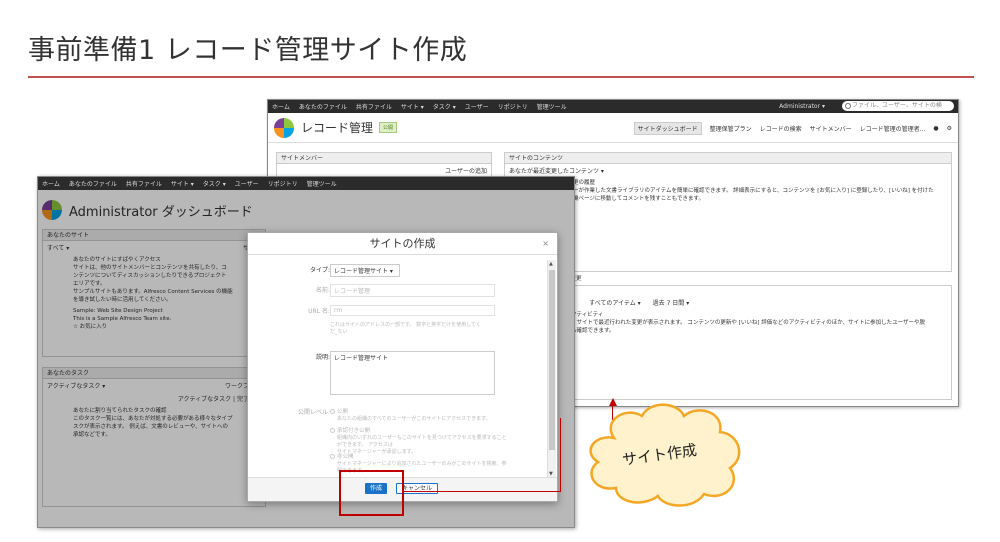  I want to click on visibility-label: 公開レベル:, so click(313, 412).